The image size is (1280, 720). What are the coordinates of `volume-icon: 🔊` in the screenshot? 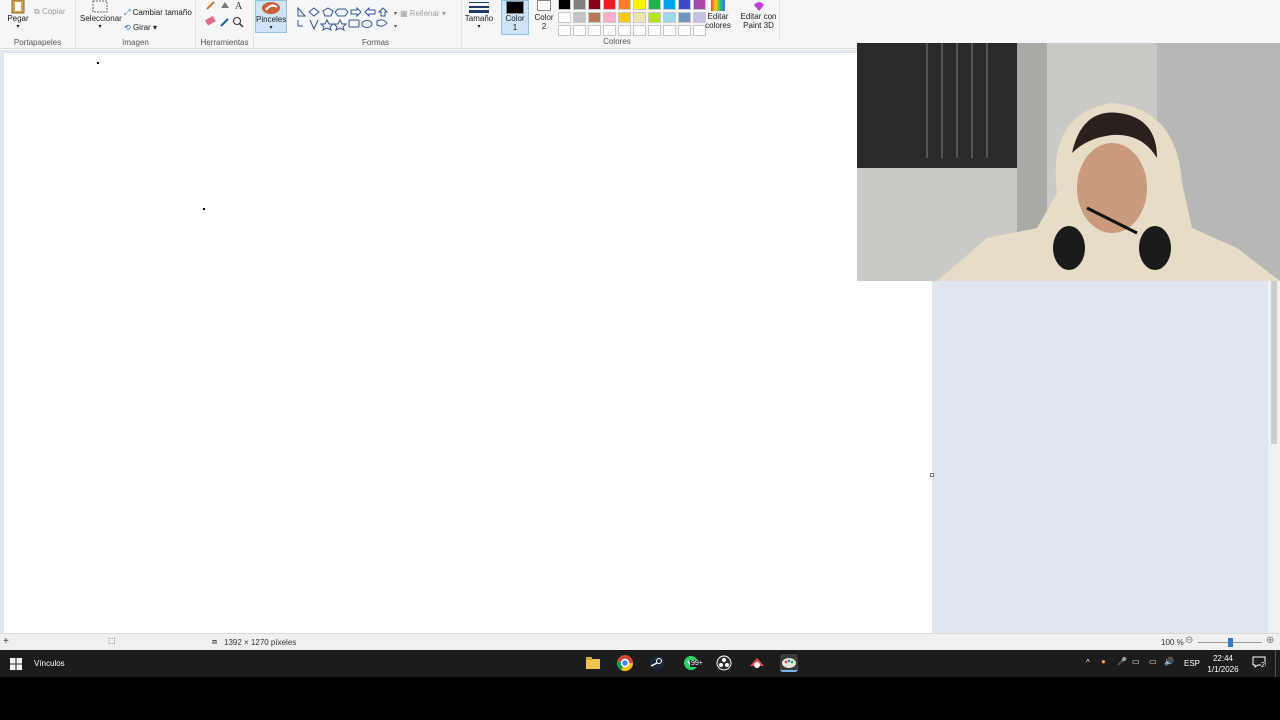 It's located at (1169, 661).